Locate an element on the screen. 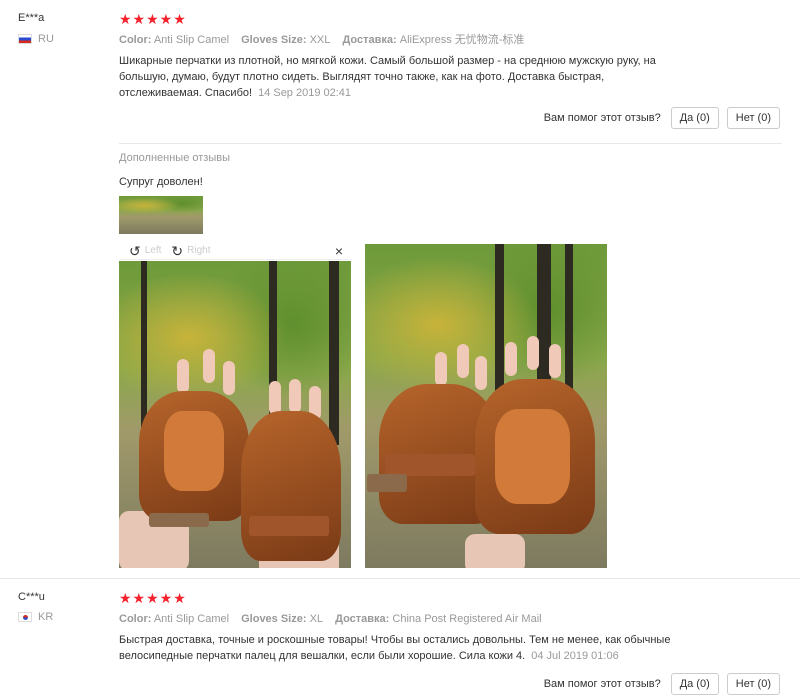 The width and height of the screenshot is (800, 700). country-code: RU is located at coordinates (46, 39).